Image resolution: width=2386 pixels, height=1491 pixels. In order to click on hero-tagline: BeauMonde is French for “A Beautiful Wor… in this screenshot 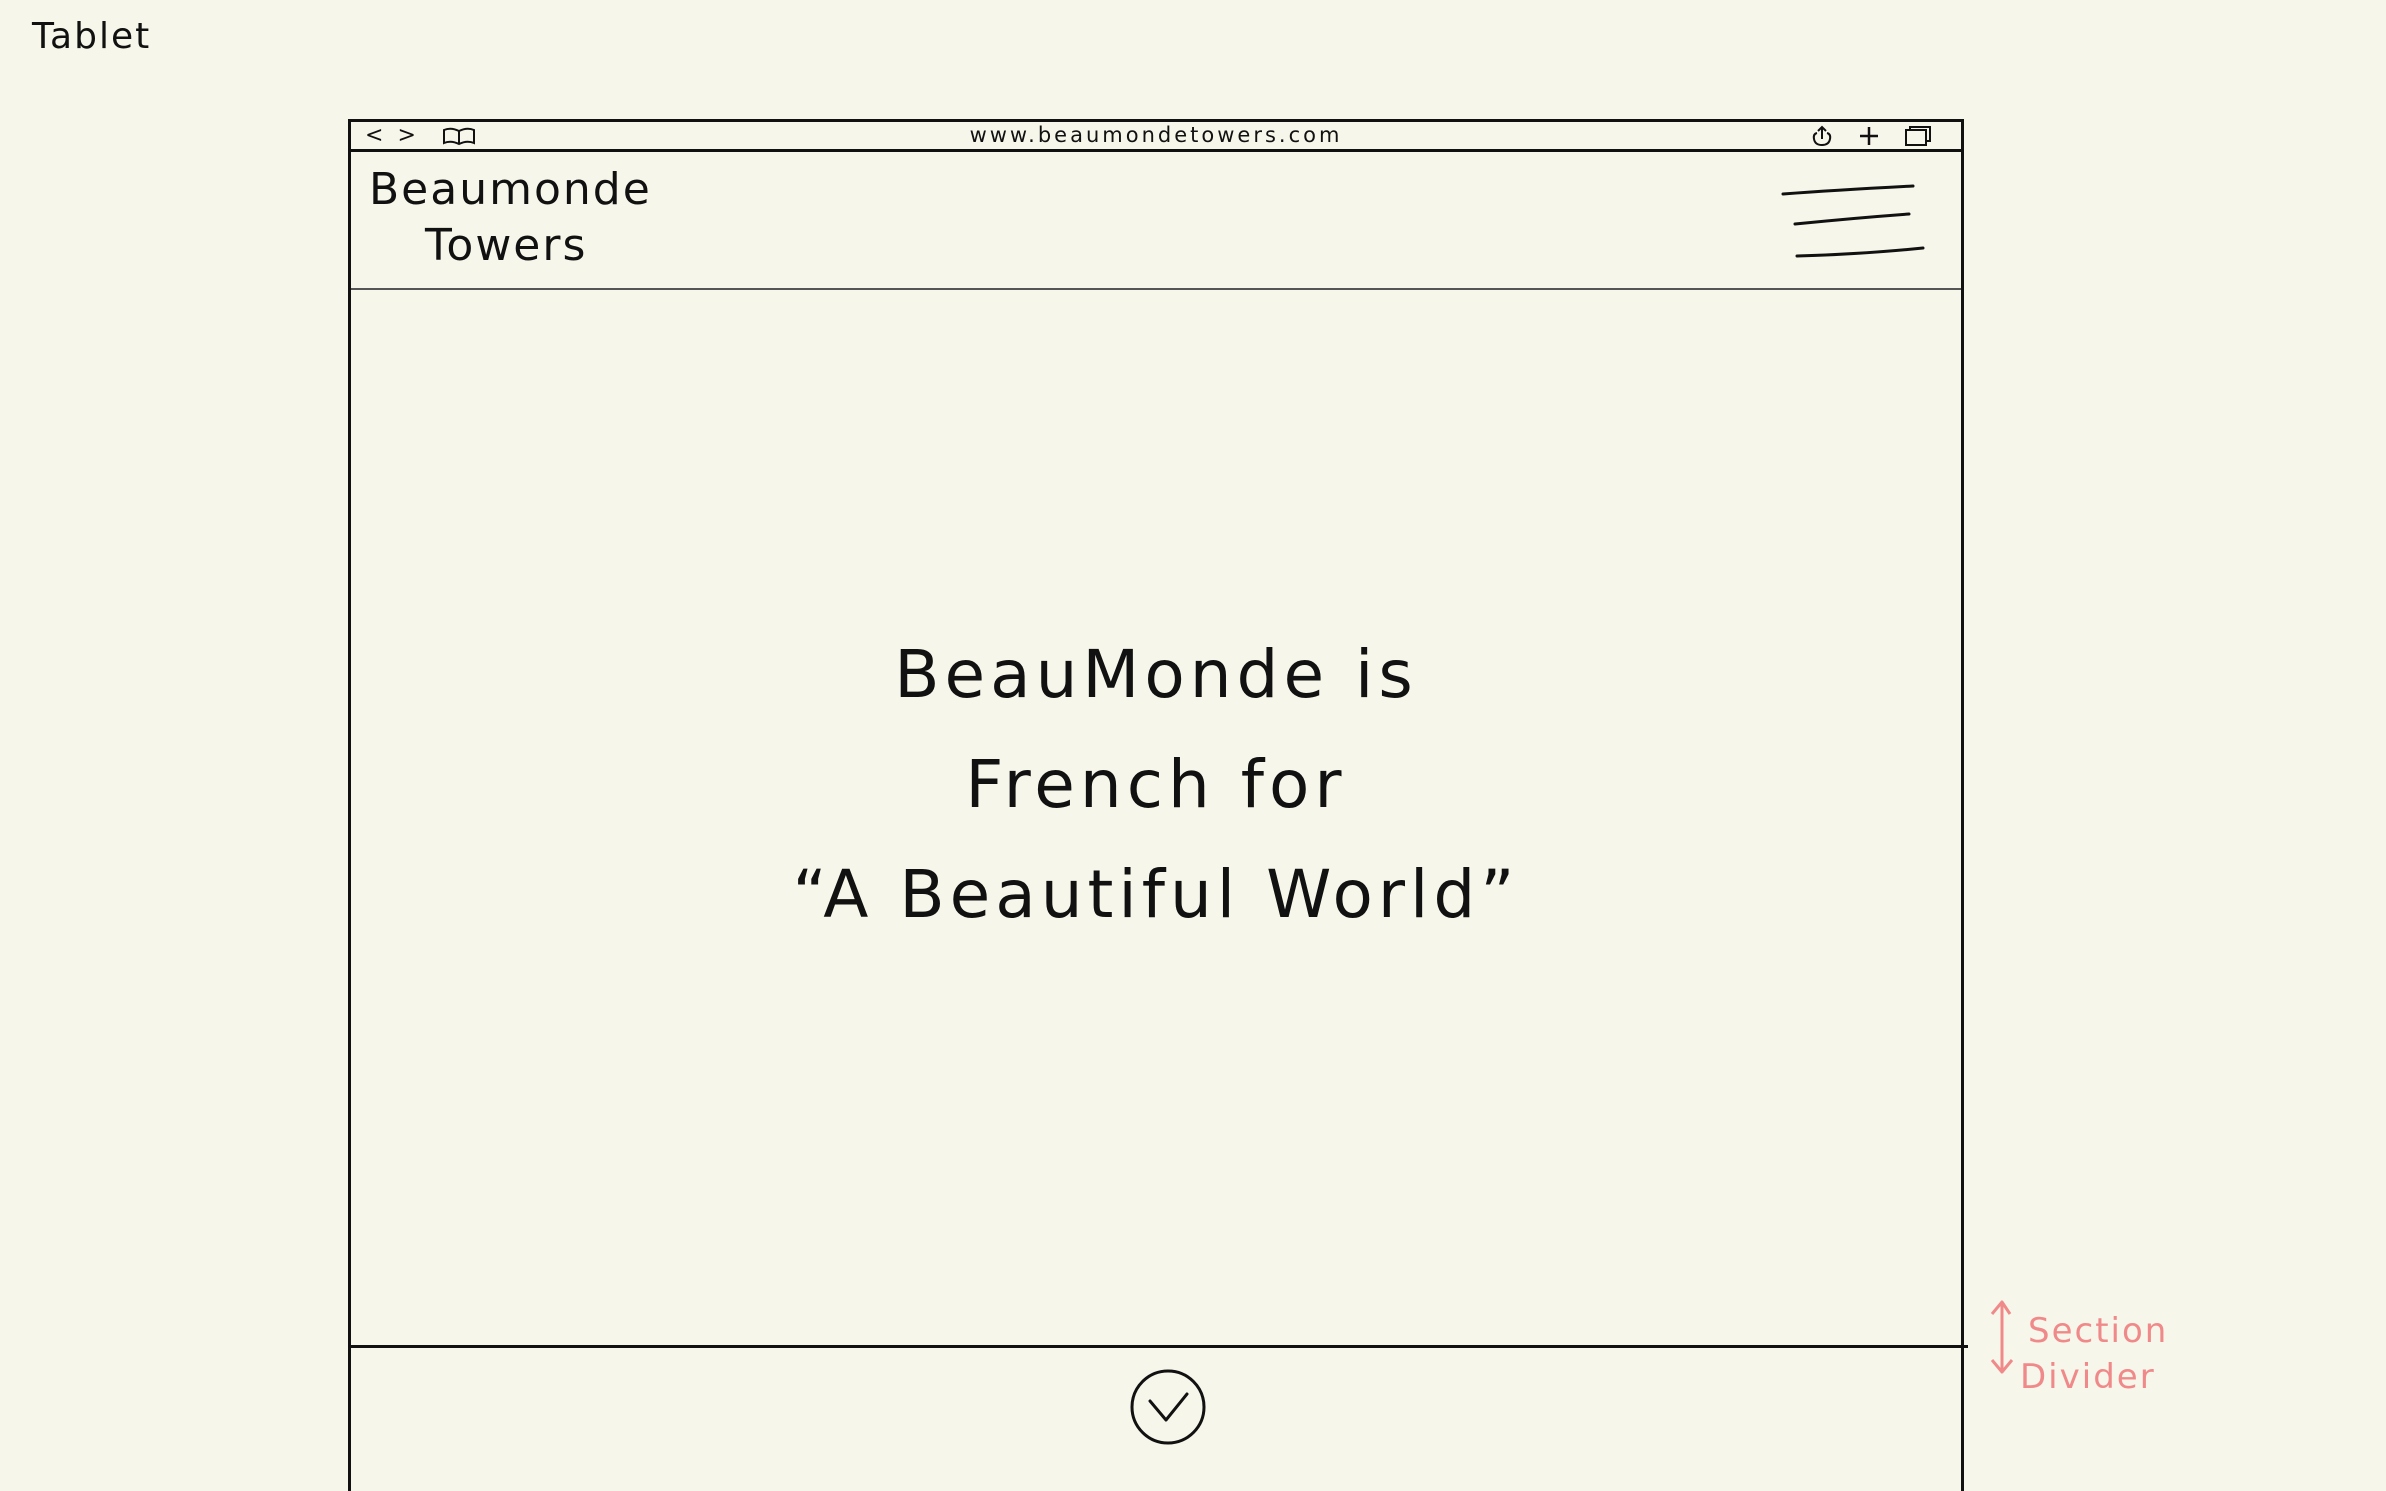, I will do `click(1156, 785)`.